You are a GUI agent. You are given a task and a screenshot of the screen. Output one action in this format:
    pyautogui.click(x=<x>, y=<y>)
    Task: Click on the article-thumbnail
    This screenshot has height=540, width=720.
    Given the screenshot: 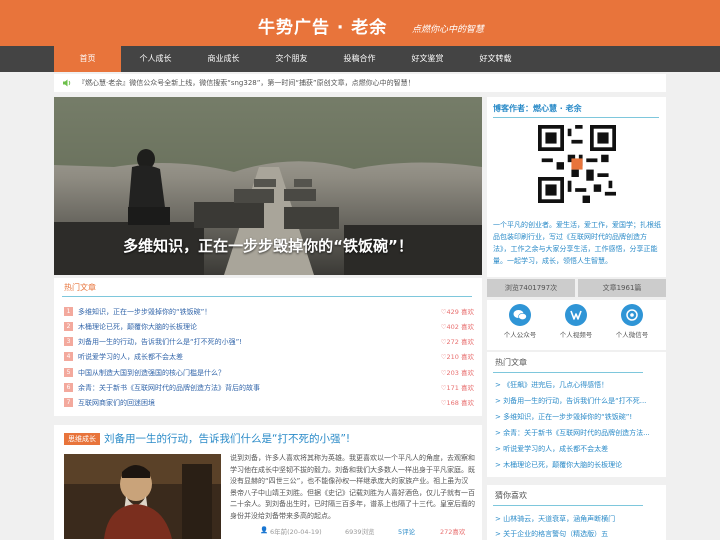 What is the action you would take?
    pyautogui.click(x=142, y=496)
    